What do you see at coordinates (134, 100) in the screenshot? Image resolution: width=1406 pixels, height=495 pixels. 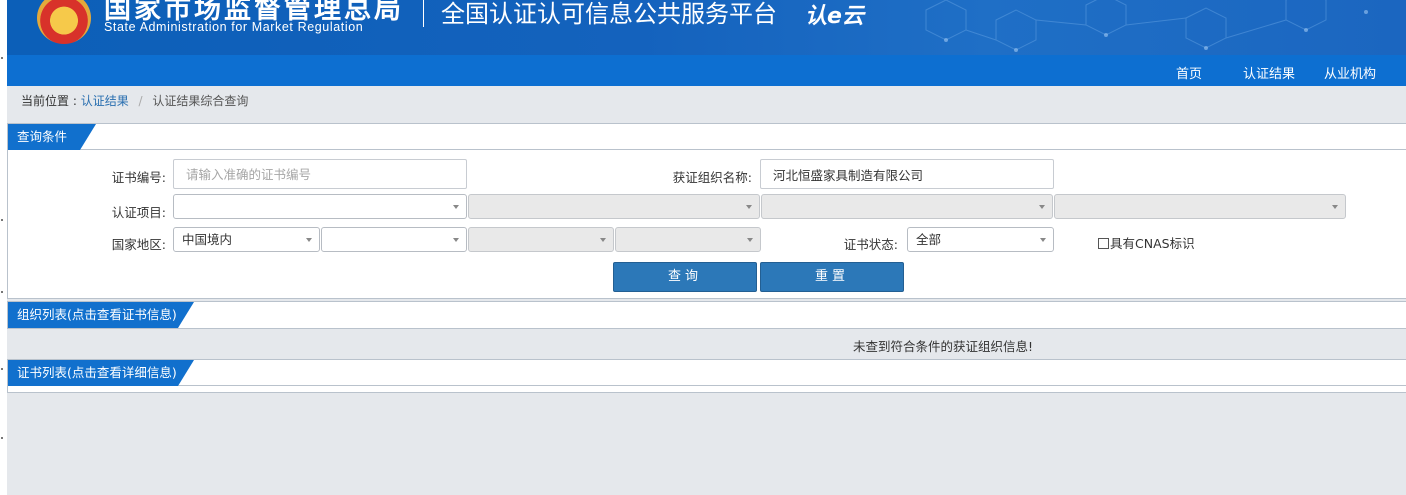 I see `breadcrumb: 当前位置 : 认证结果 / 认证结果综合查询` at bounding box center [134, 100].